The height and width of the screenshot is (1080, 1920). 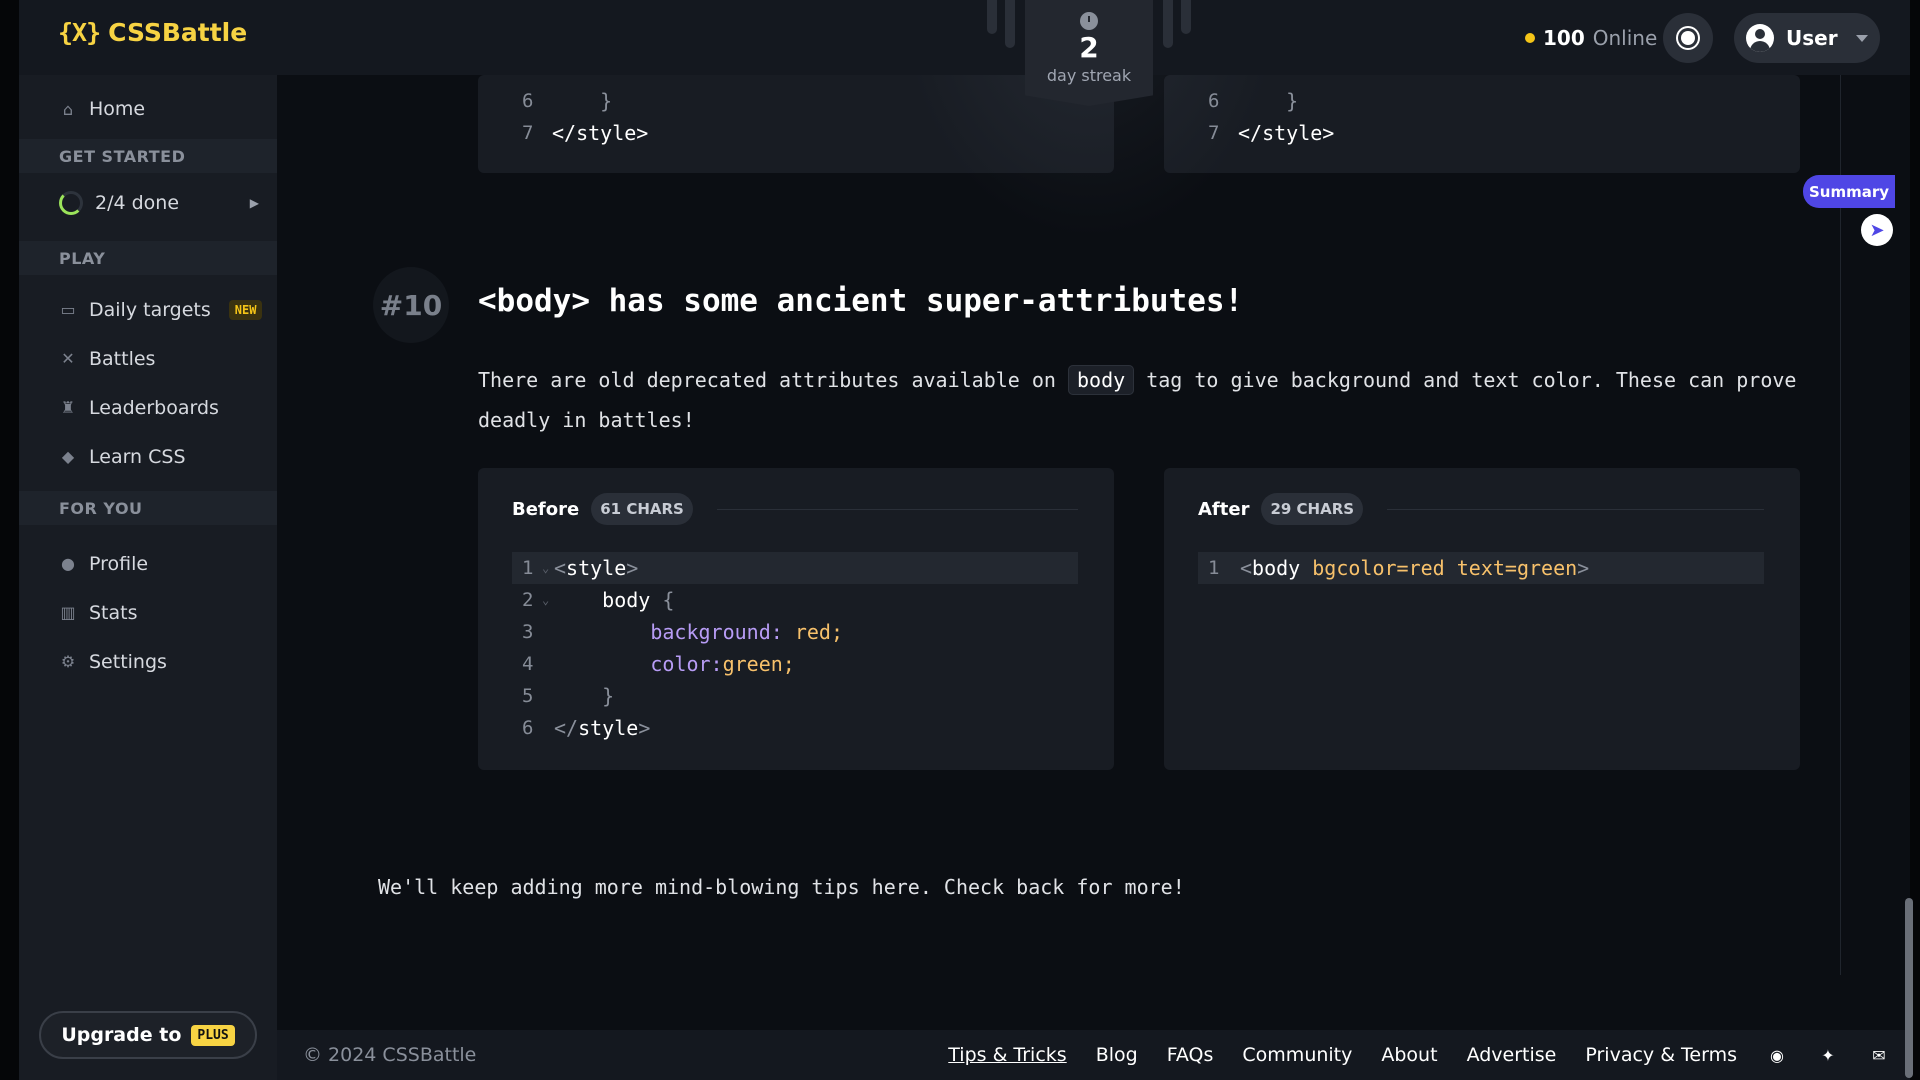 I want to click on sidebar-item-label: Stats, so click(x=113, y=612).